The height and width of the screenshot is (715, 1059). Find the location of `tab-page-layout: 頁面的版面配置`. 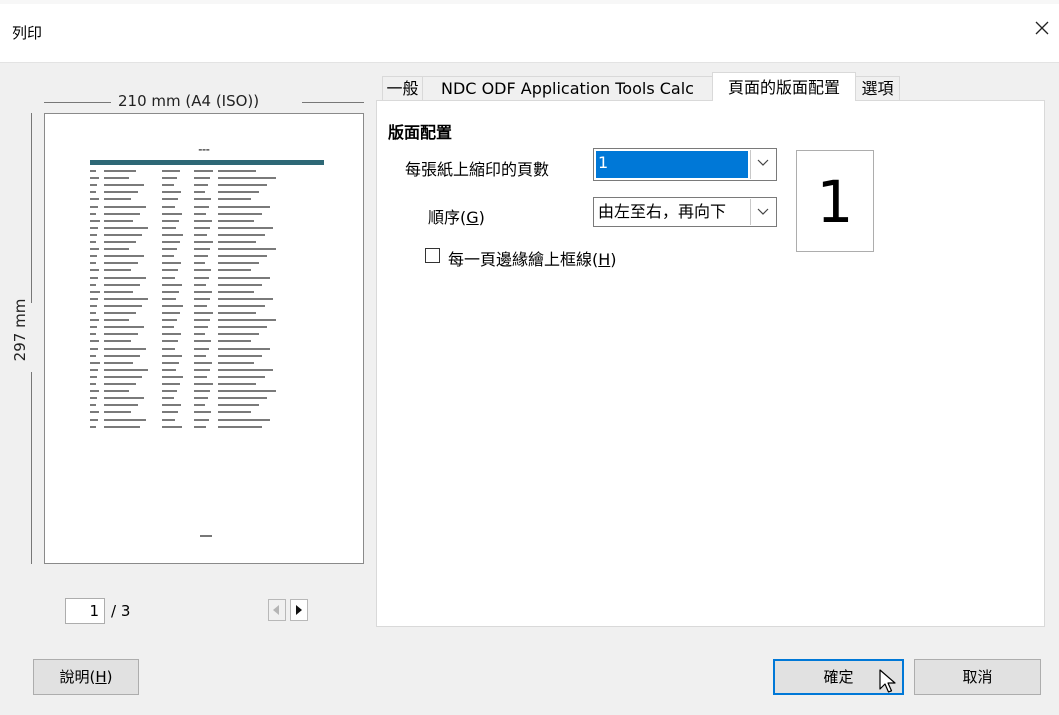

tab-page-layout: 頁面的版面配置 is located at coordinates (784, 86).